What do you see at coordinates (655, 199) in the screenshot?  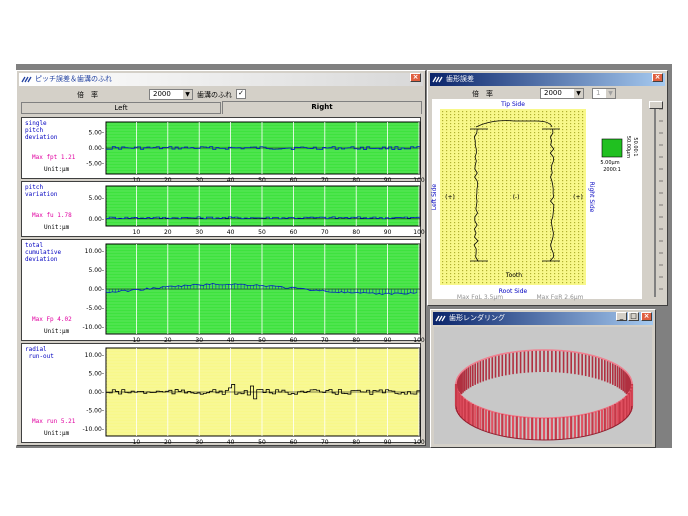 I see `profile-slider` at bounding box center [655, 199].